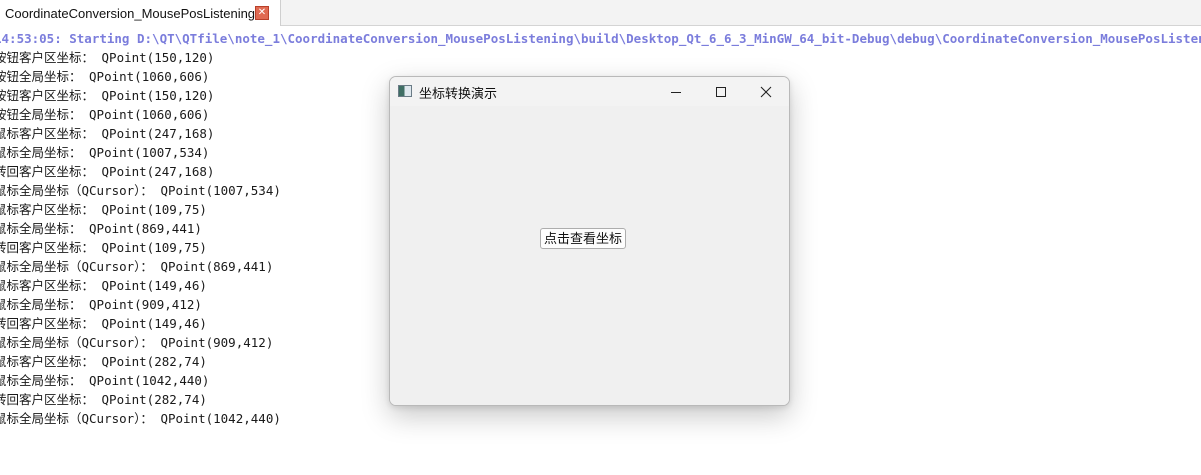 The width and height of the screenshot is (1201, 475). What do you see at coordinates (140, 190) in the screenshot?
I see `log-line: 鼠标全局坐标（QCursor）： QPoint(1007,534)` at bounding box center [140, 190].